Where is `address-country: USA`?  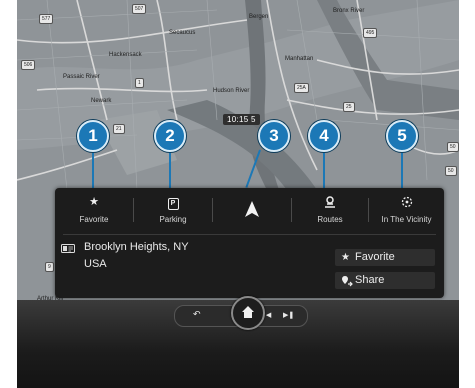
address-country: USA is located at coordinates (95, 264).